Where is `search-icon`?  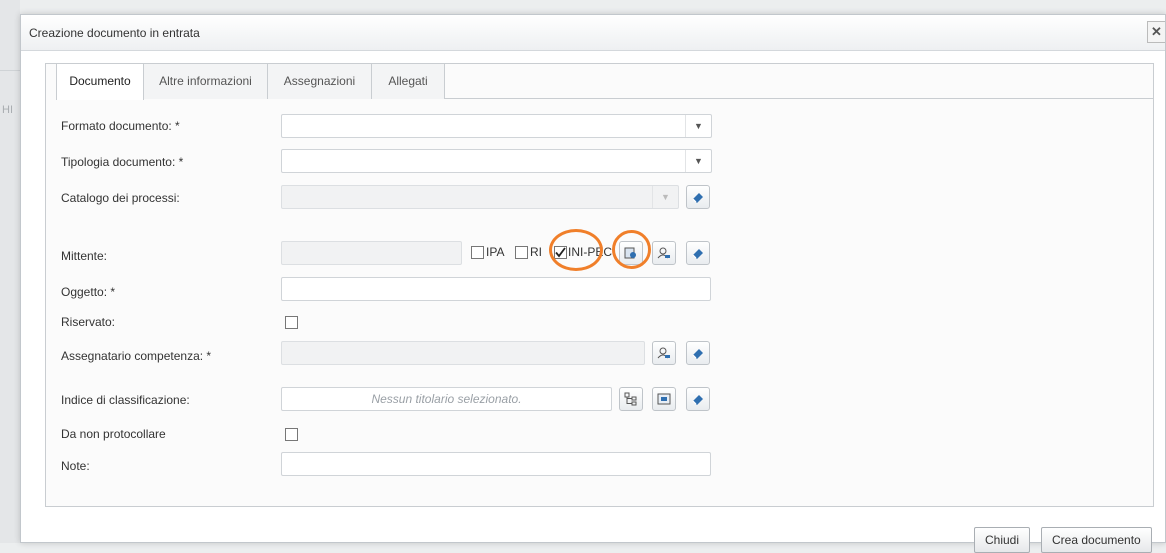
search-icon is located at coordinates (630, 253).